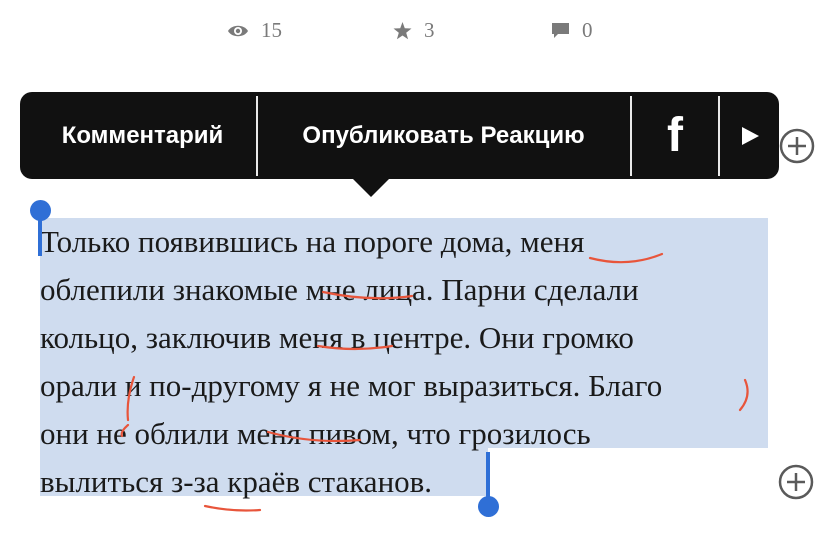 The height and width of the screenshot is (538, 828). What do you see at coordinates (488, 506) in the screenshot?
I see `selection-end-handle` at bounding box center [488, 506].